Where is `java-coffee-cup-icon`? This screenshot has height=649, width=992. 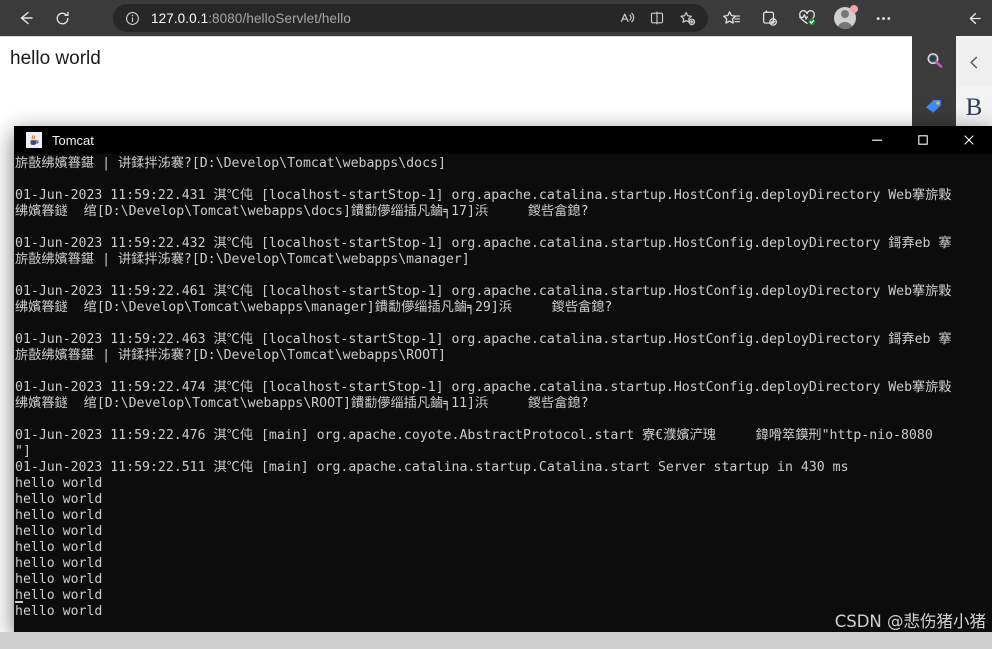 java-coffee-cup-icon is located at coordinates (34, 140).